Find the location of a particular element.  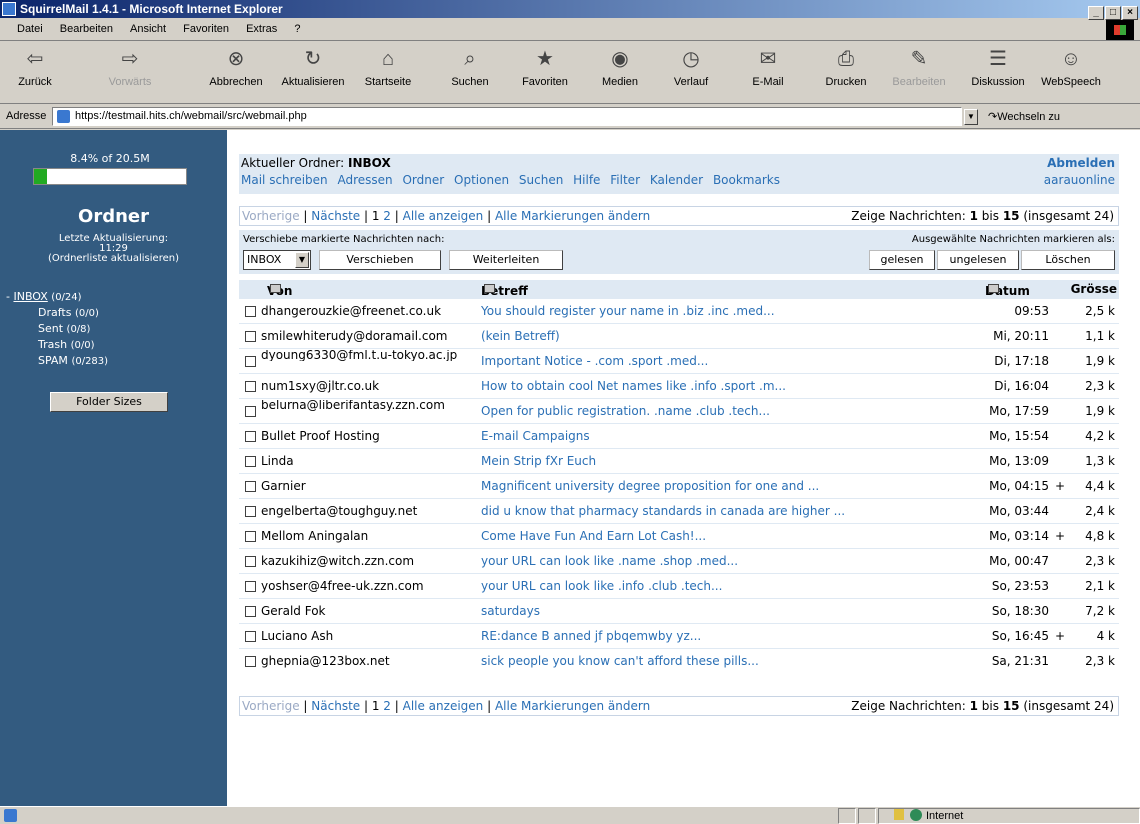

mark-read-button: gelesen is located at coordinates (902, 260).